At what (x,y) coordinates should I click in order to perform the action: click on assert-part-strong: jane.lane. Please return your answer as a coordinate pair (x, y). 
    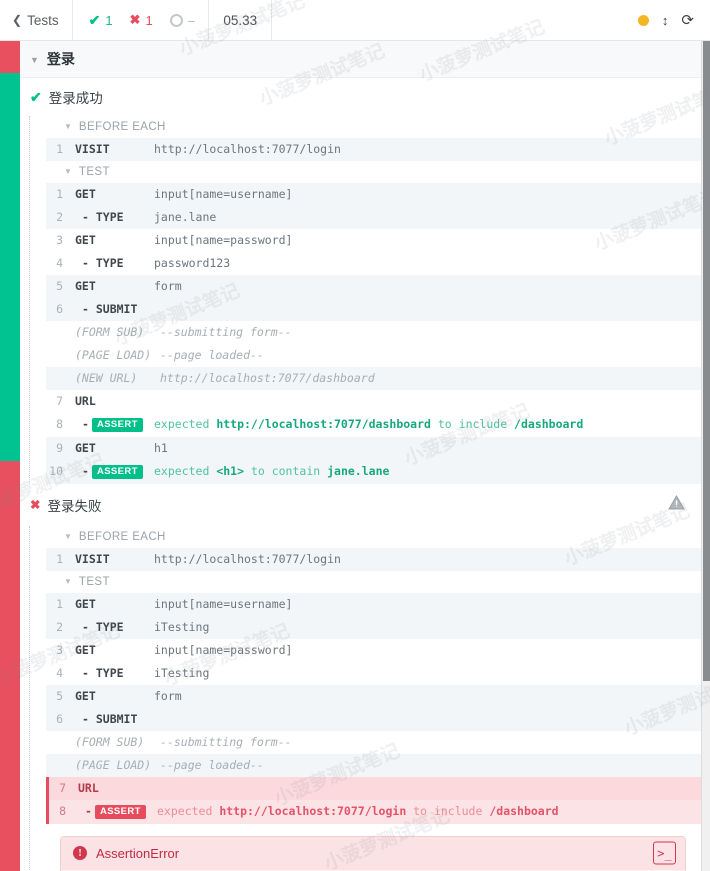
    Looking at the image, I should click on (358, 470).